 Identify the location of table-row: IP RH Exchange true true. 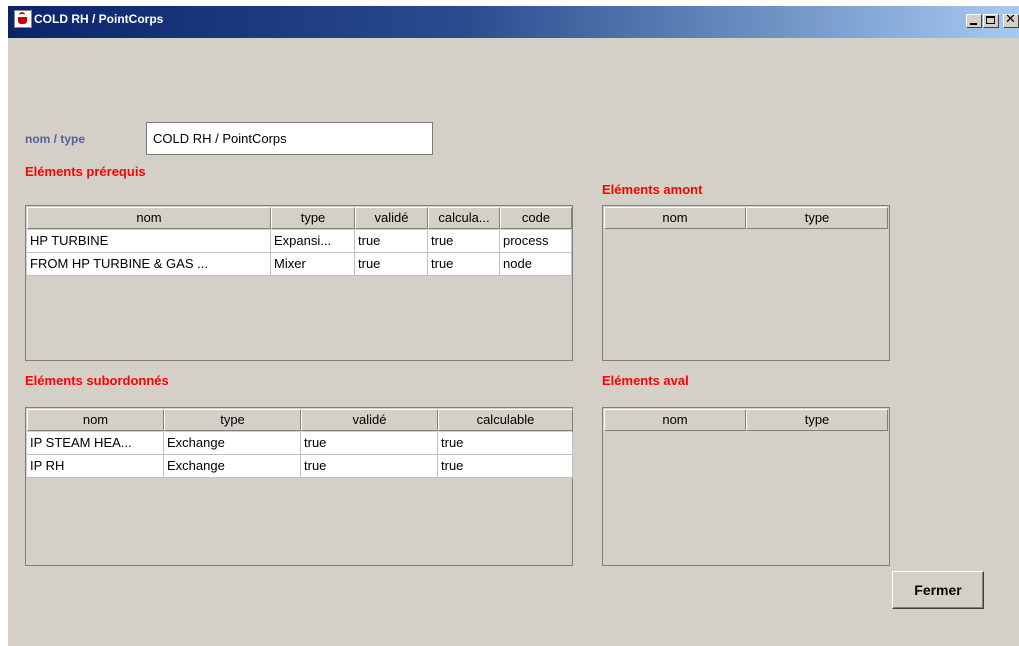
(300, 466).